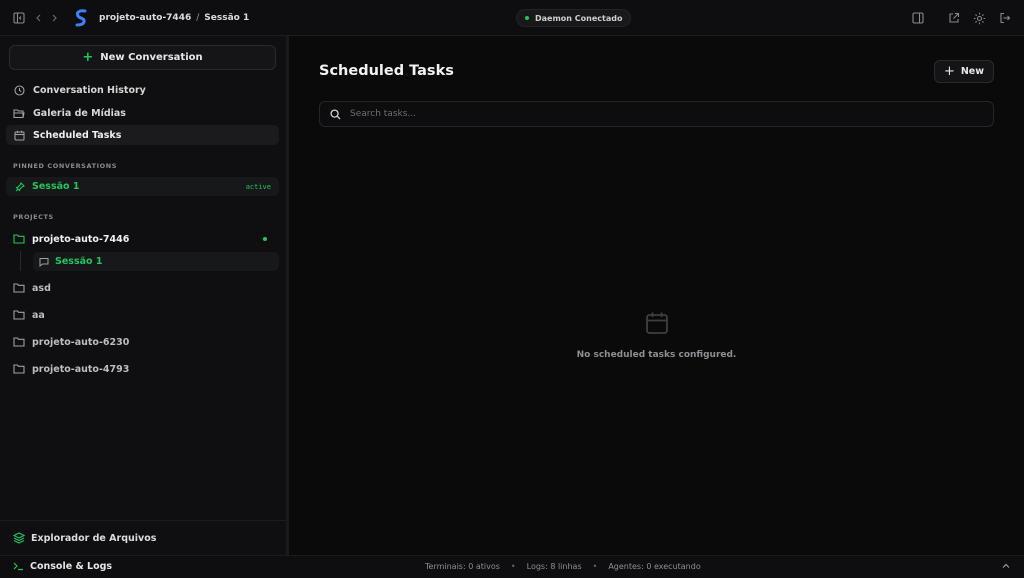  Describe the element at coordinates (39, 18) in the screenshot. I see `back-icon` at that location.